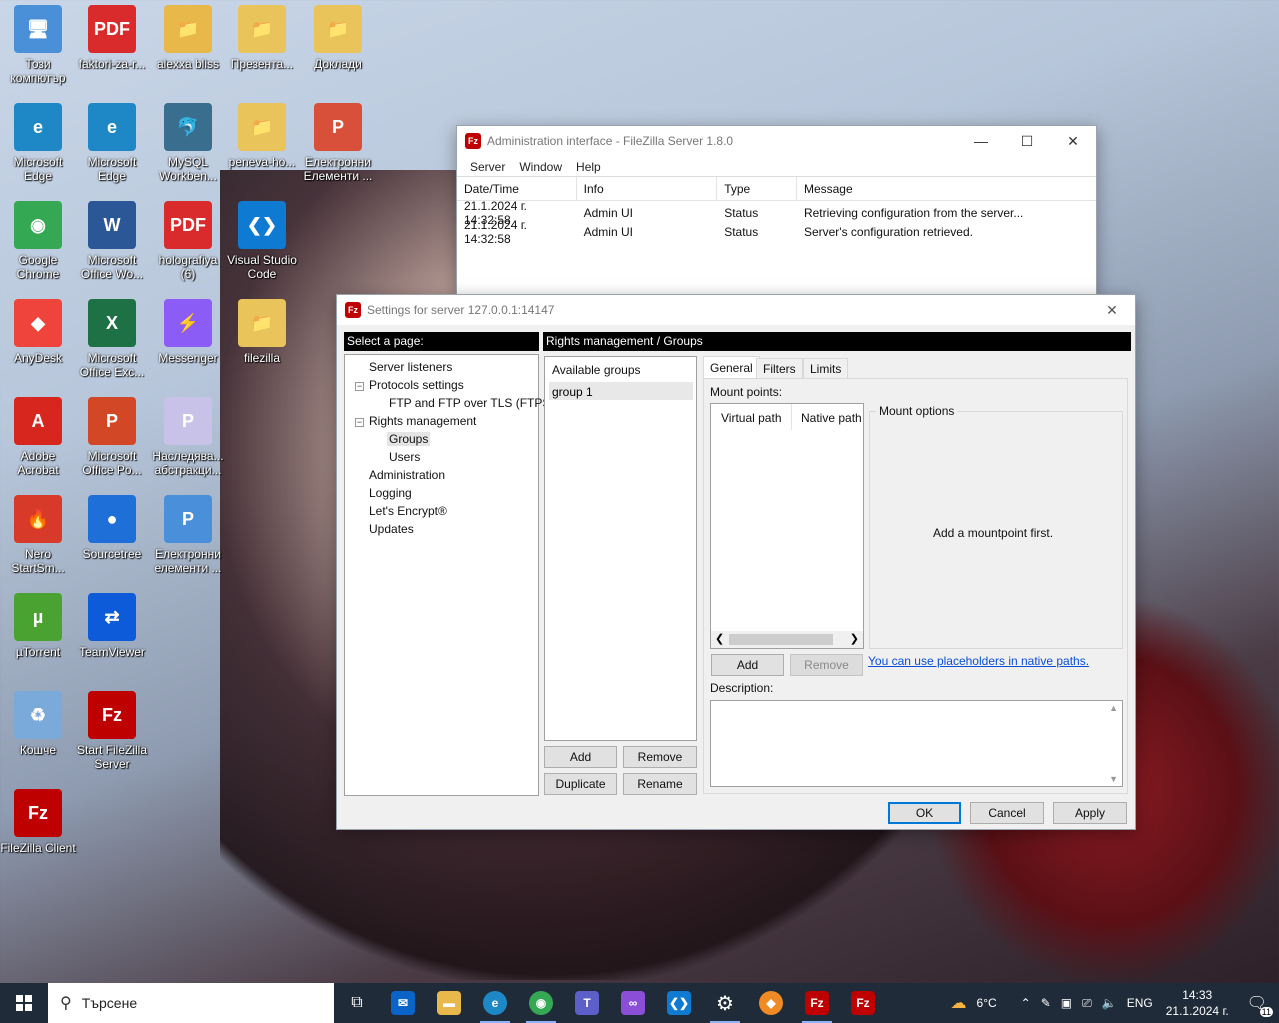  Describe the element at coordinates (391, 529) in the screenshot. I see `tree-updates: Updates` at that location.